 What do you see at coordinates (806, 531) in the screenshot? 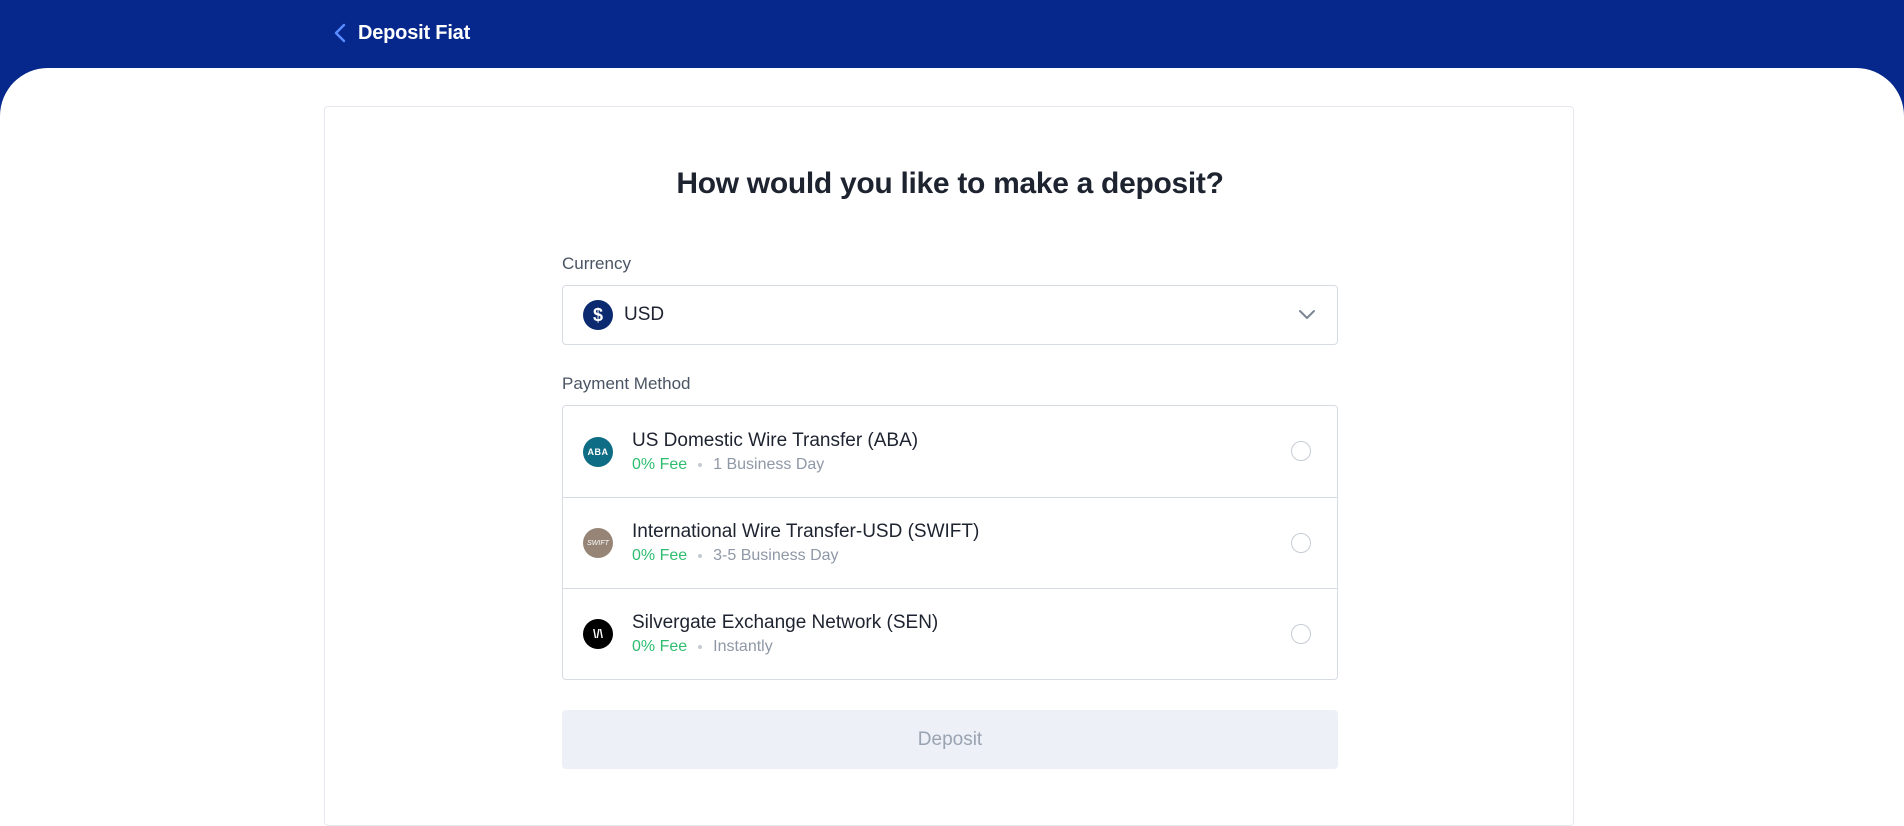
I see `payment-option-name: International Wire Transfer-USD (SWIFT)` at bounding box center [806, 531].